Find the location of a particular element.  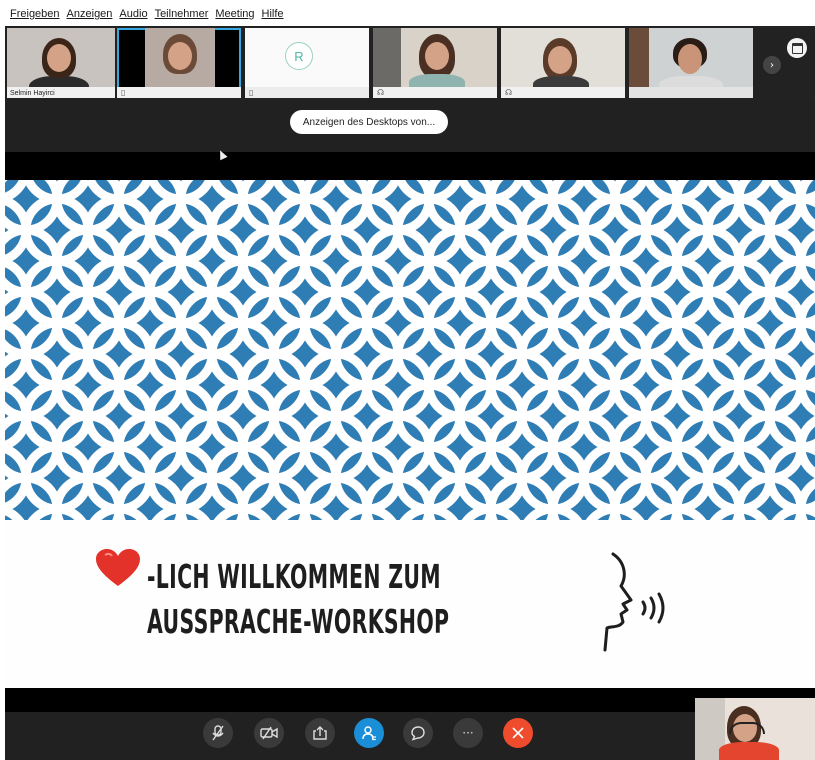

more-button: ··· is located at coordinates (468, 733).